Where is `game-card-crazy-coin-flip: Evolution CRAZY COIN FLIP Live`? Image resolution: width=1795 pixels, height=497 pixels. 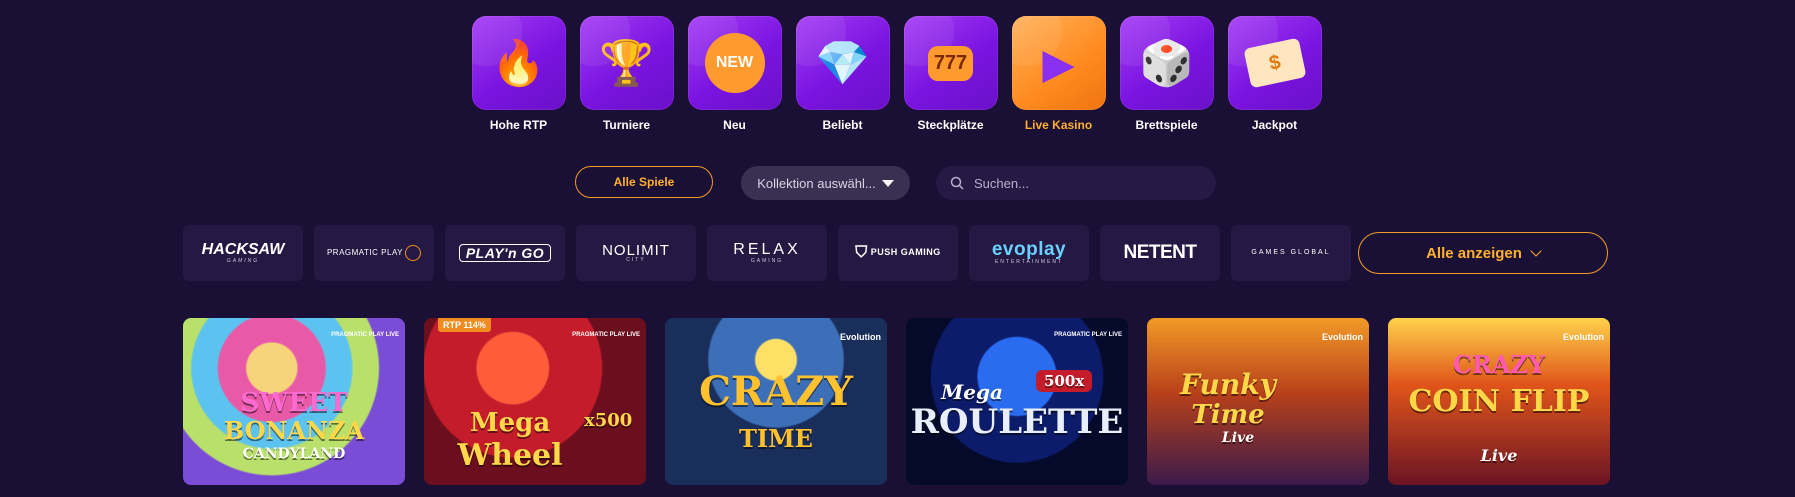
game-card-crazy-coin-flip: Evolution CRAZY COIN FLIP Live is located at coordinates (1499, 401).